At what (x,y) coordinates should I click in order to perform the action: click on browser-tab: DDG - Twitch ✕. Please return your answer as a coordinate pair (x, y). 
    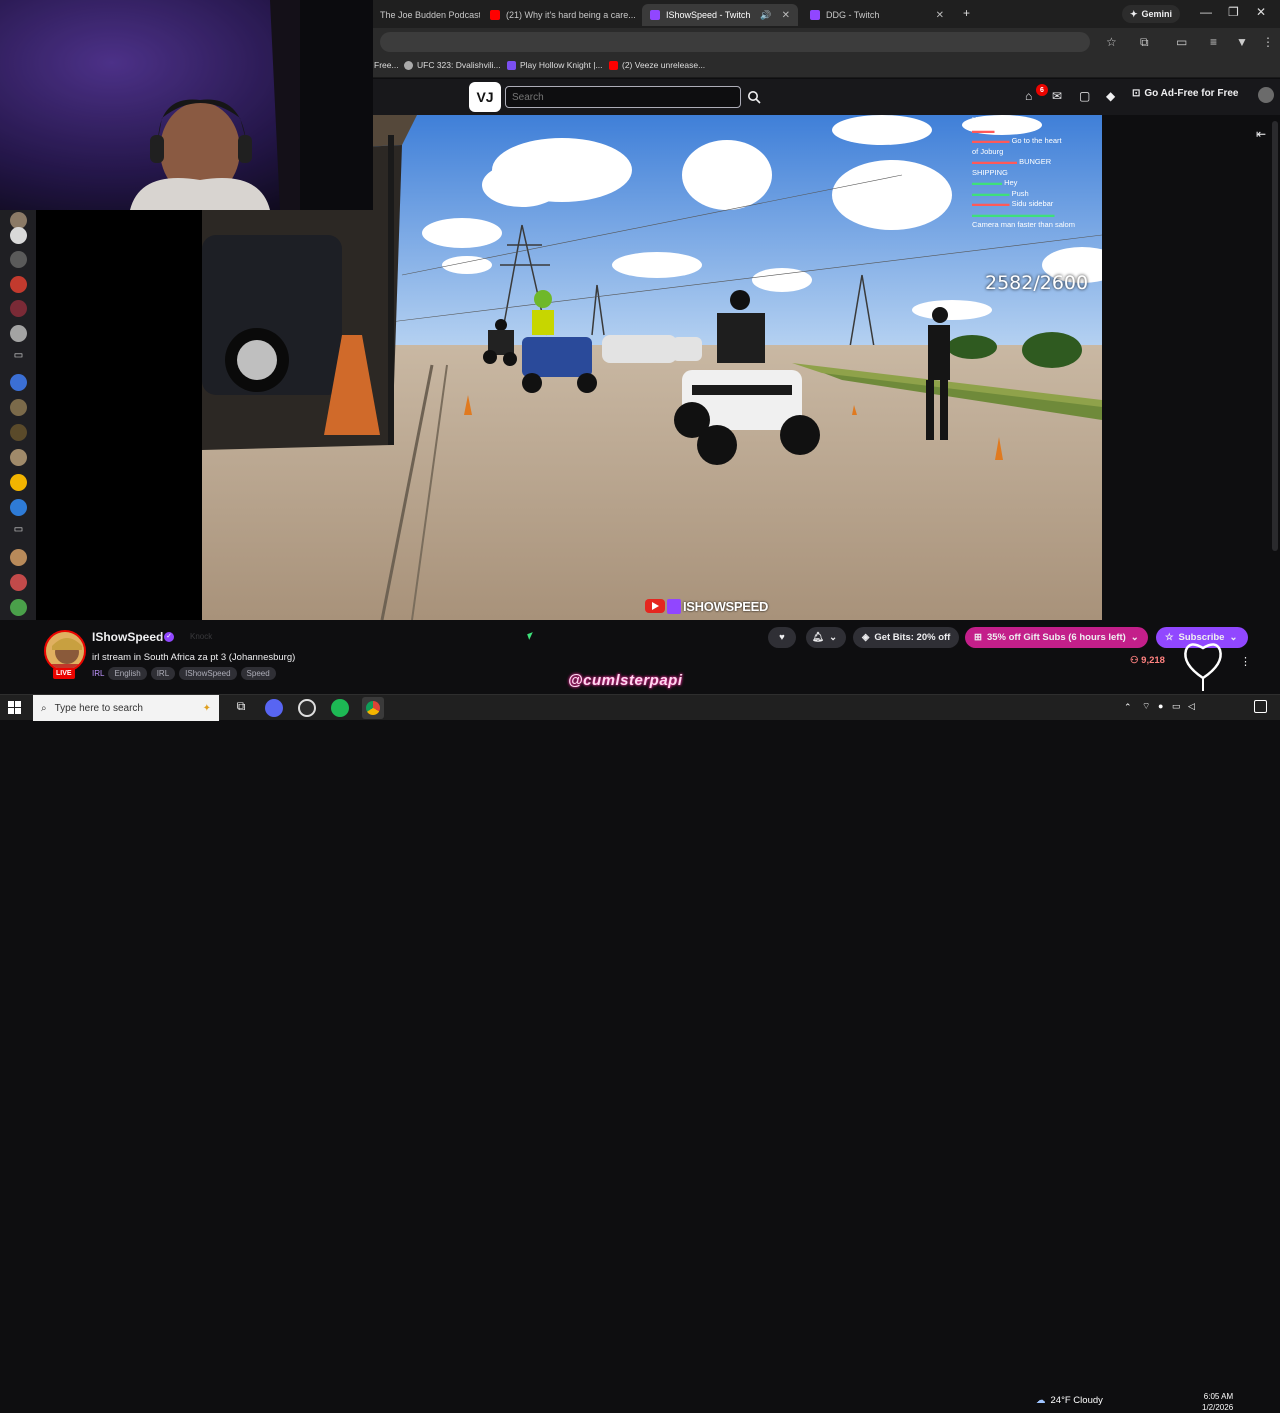
    Looking at the image, I should click on (877, 15).